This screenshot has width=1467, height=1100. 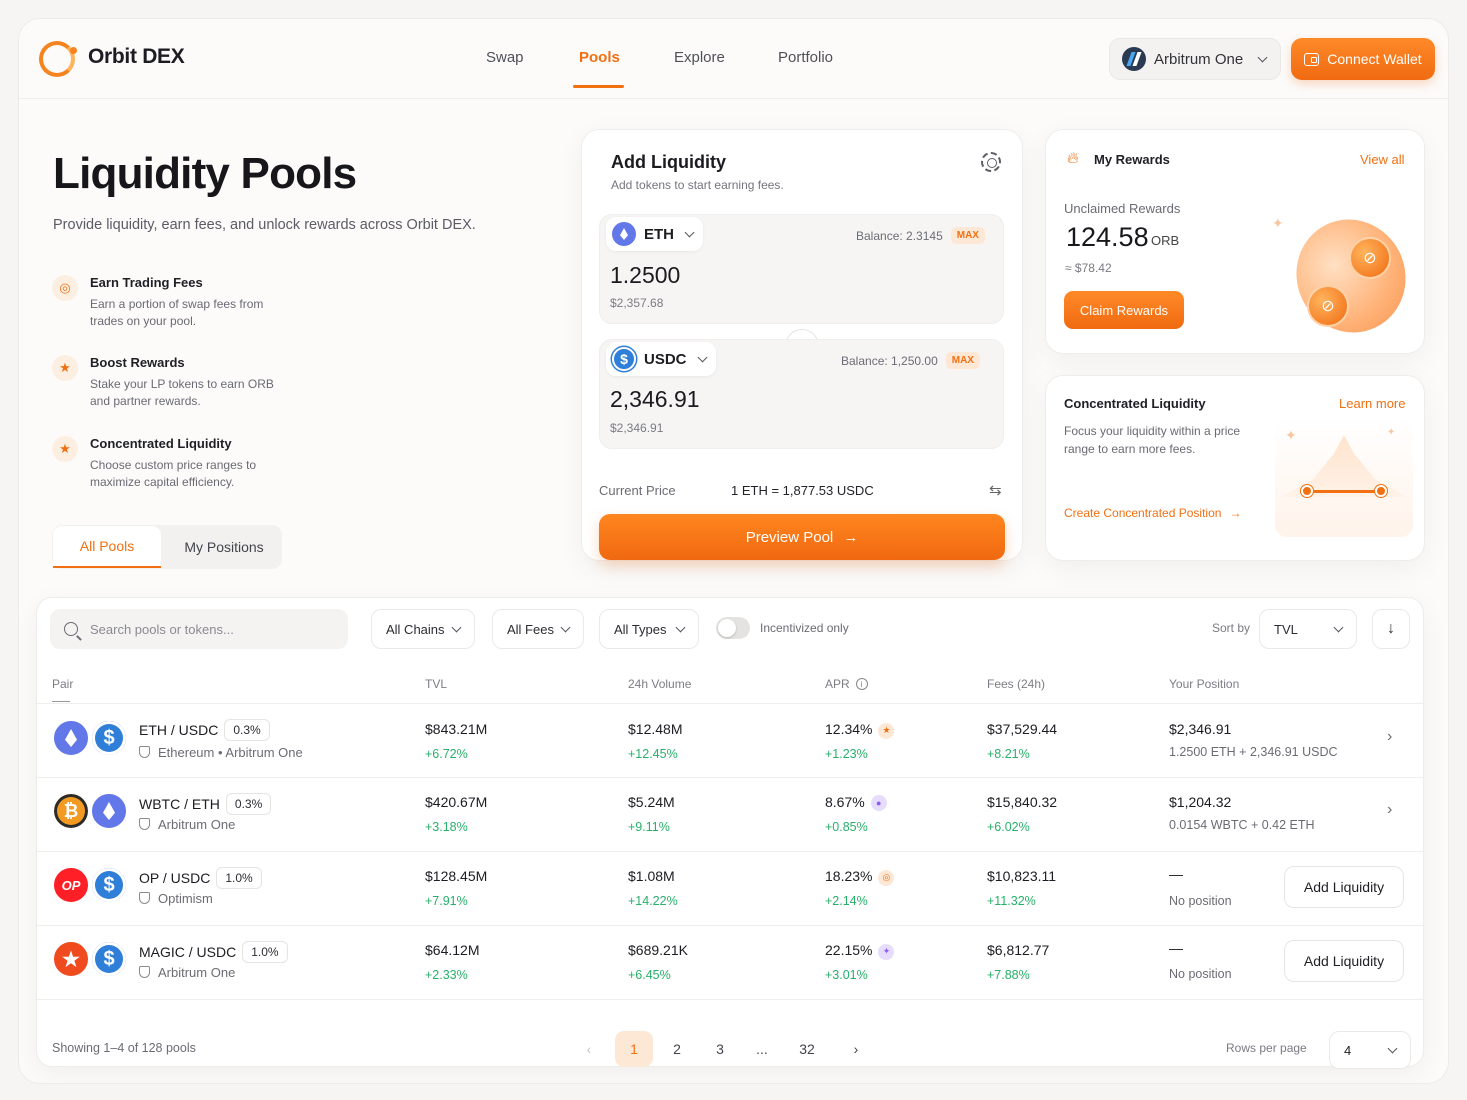 What do you see at coordinates (144, 898) in the screenshot?
I see `shield-icon` at bounding box center [144, 898].